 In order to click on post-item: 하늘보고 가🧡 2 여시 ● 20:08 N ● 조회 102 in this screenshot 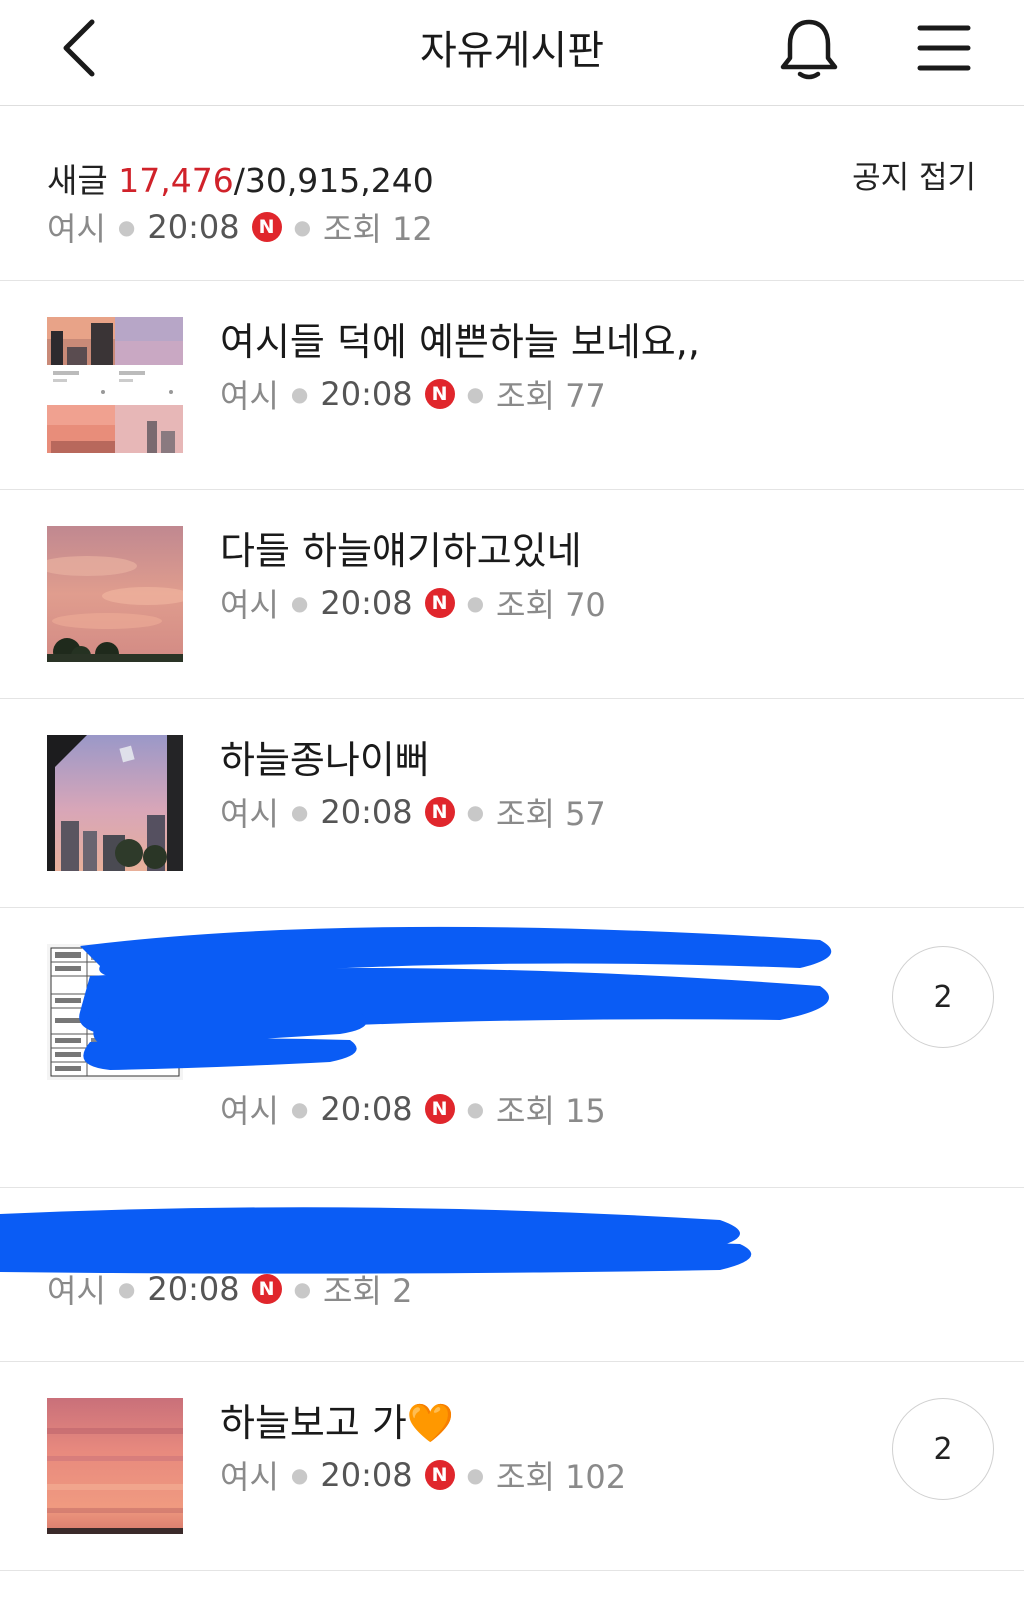, I will do `click(512, 1466)`.